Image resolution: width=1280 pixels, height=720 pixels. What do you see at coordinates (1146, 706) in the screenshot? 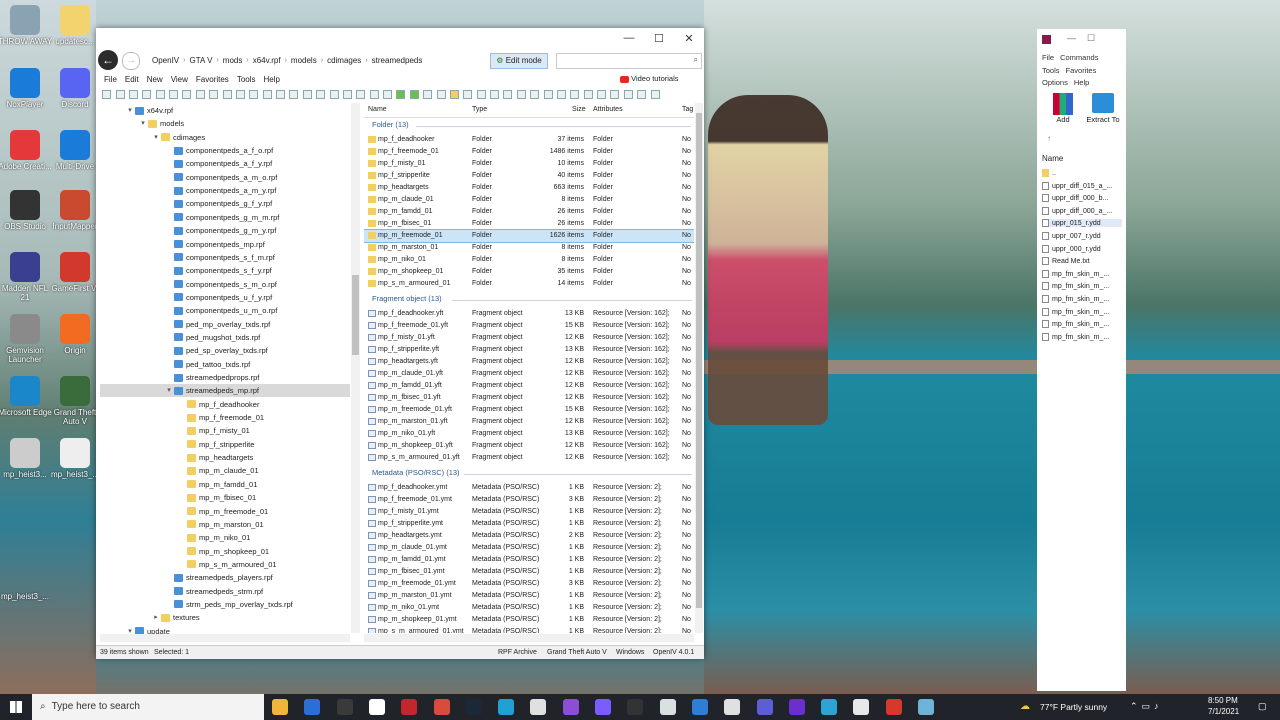
I see `tray-icons: ⌃▭♪` at bounding box center [1146, 706].